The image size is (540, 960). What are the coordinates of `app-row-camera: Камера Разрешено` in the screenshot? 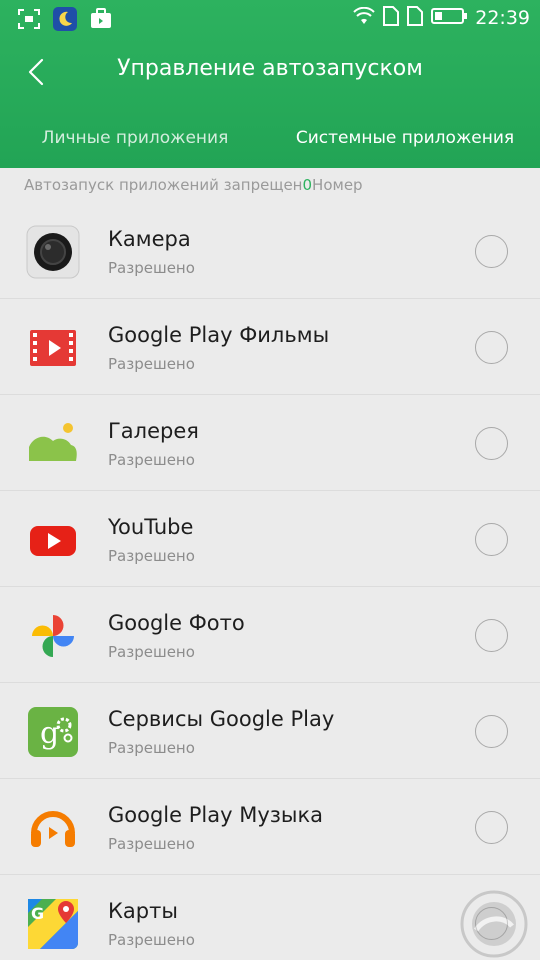 It's located at (270, 251).